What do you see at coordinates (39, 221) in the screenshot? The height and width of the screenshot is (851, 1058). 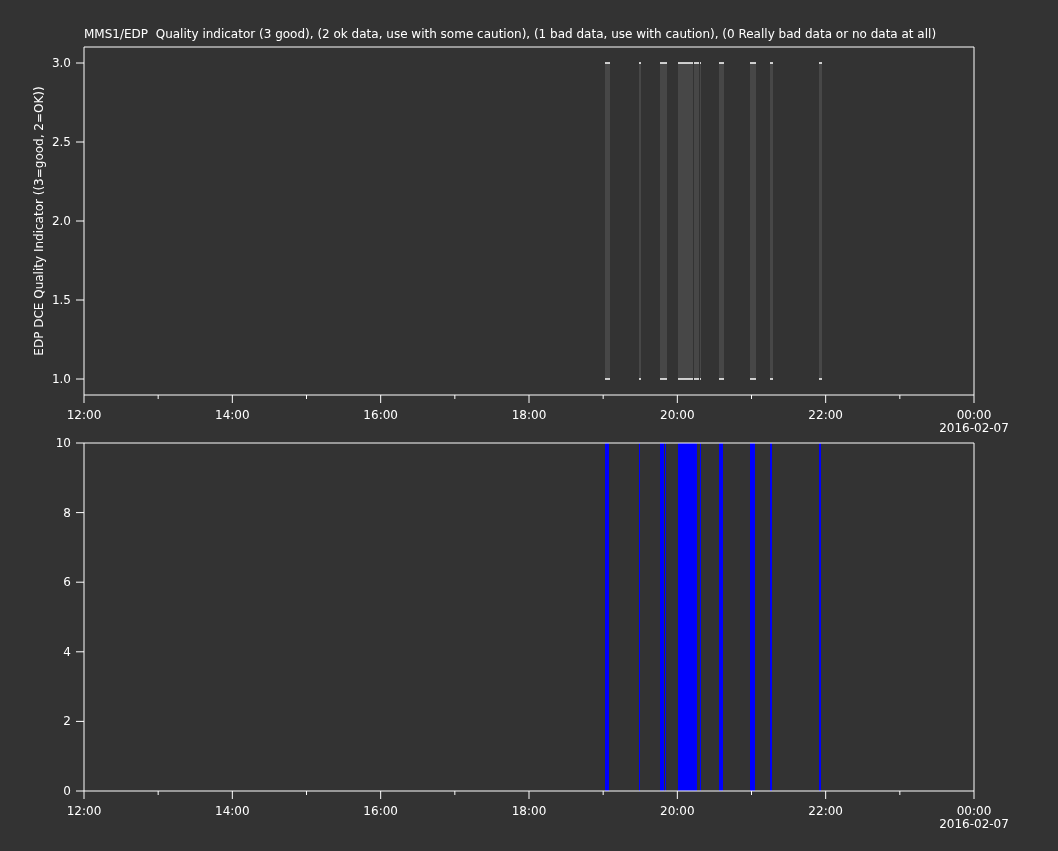 I see `y-axis-label: EDP DCE Quality Indicator ((3=good, 2=OK))` at bounding box center [39, 221].